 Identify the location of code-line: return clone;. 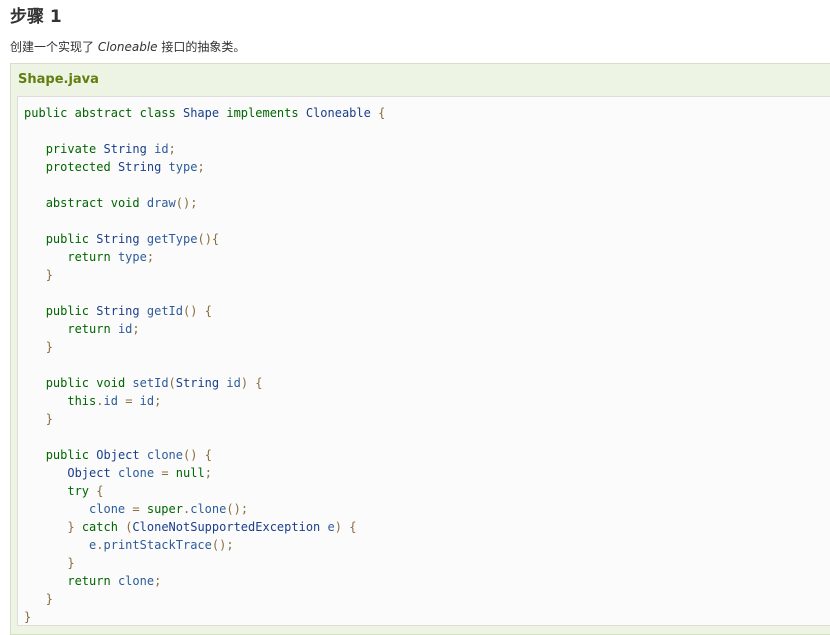
(114, 581).